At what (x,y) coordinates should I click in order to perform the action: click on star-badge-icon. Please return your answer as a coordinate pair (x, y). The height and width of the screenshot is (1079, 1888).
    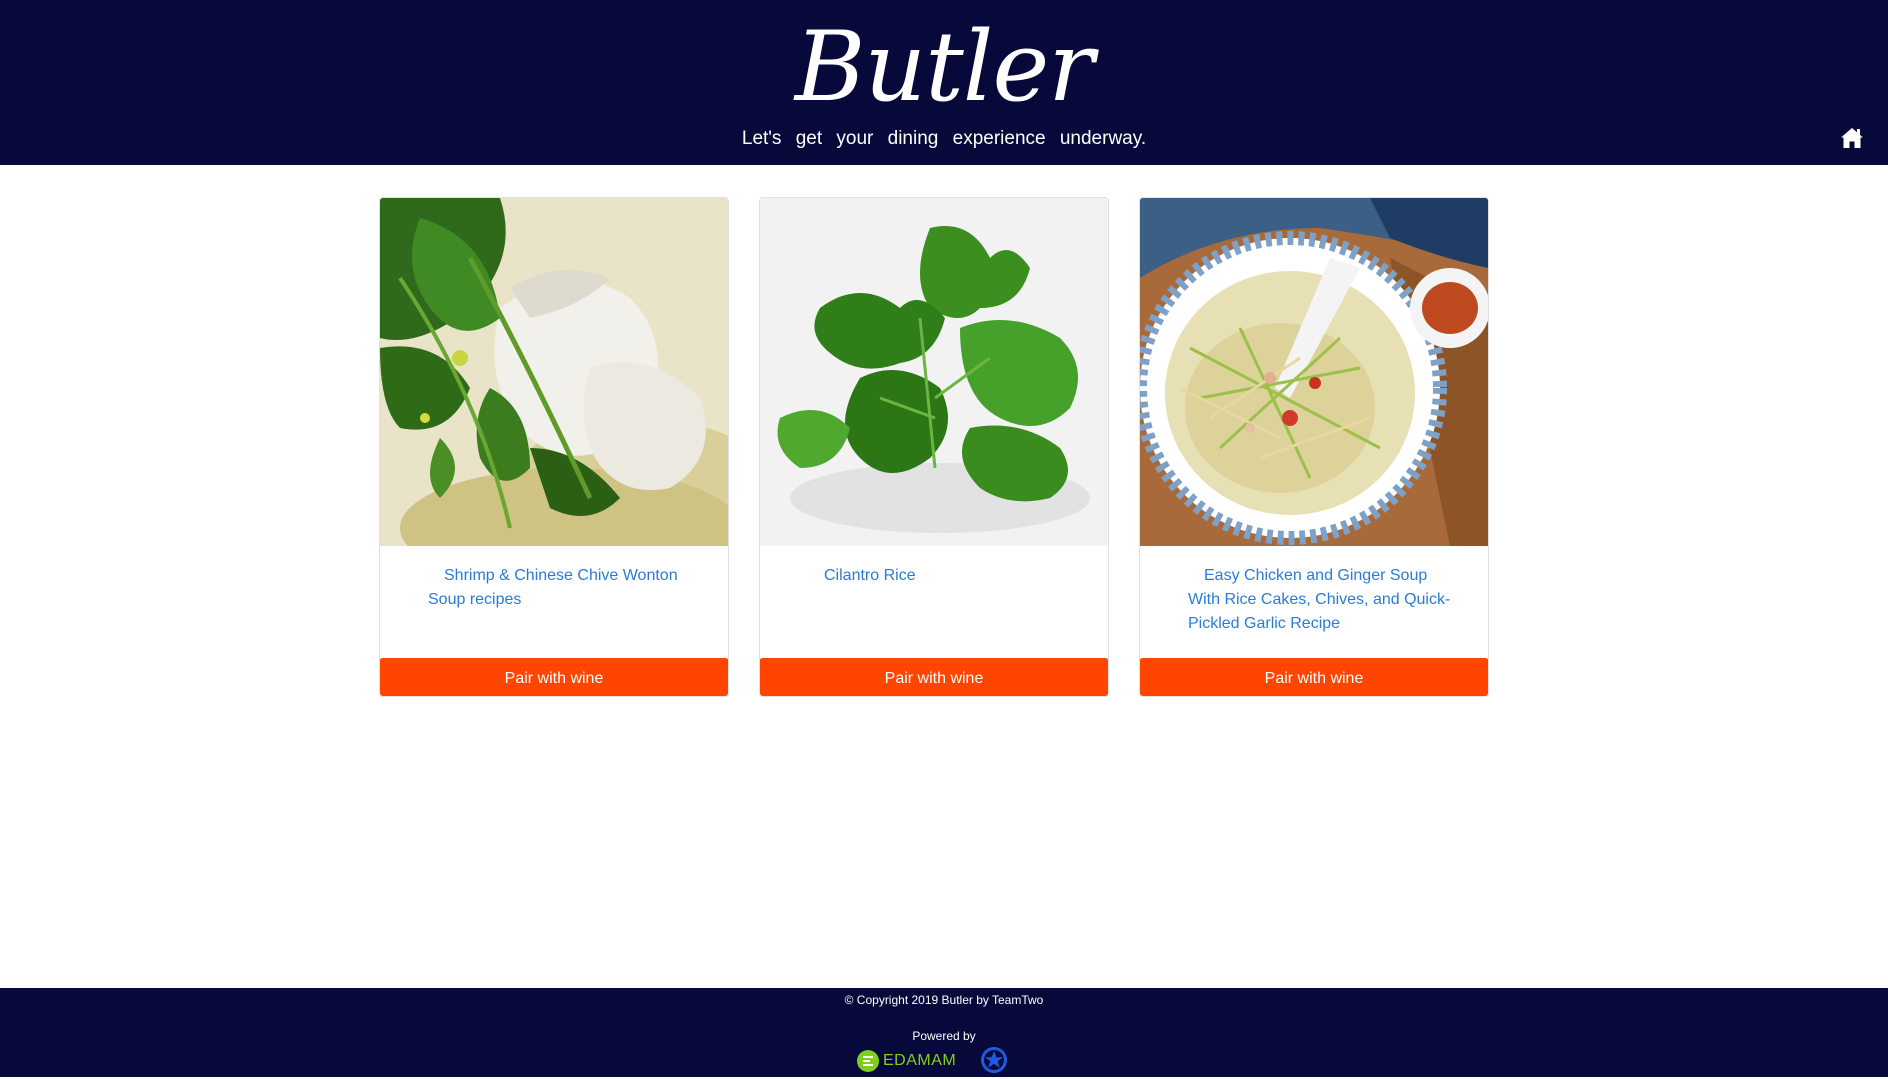
    Looking at the image, I should click on (994, 1060).